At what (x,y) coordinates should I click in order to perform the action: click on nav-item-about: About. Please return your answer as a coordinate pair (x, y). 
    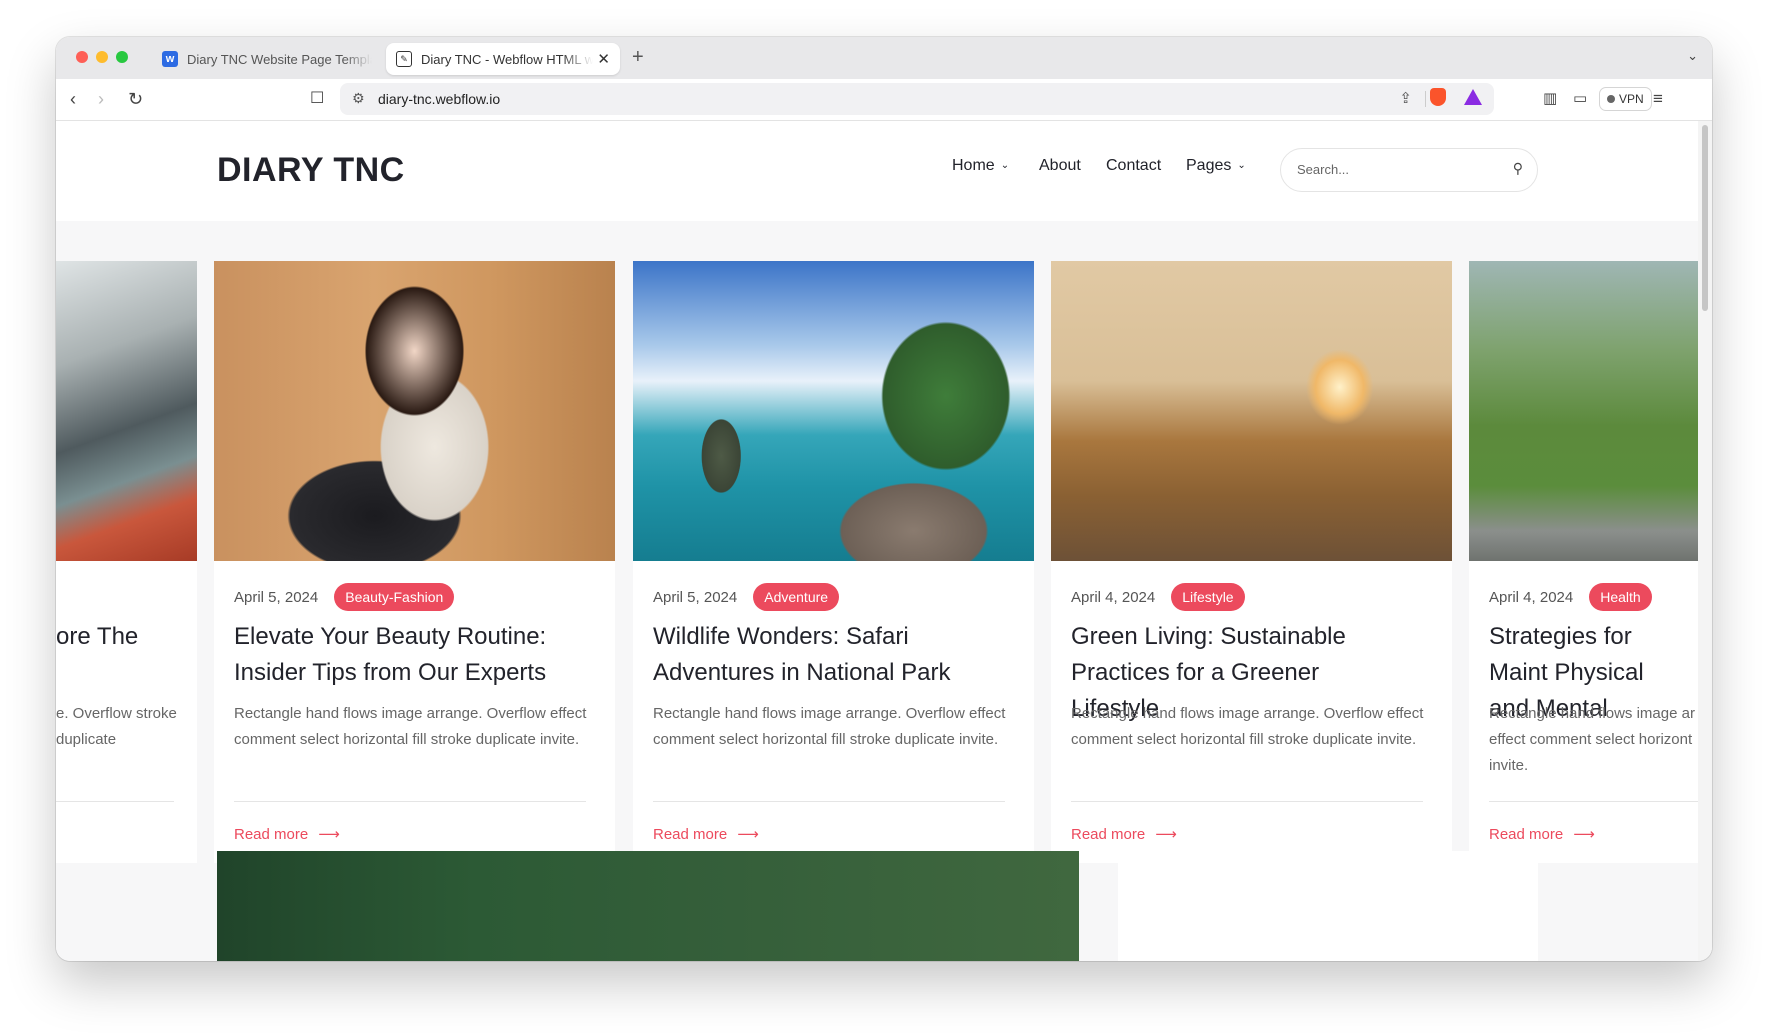
    Looking at the image, I should click on (1060, 166).